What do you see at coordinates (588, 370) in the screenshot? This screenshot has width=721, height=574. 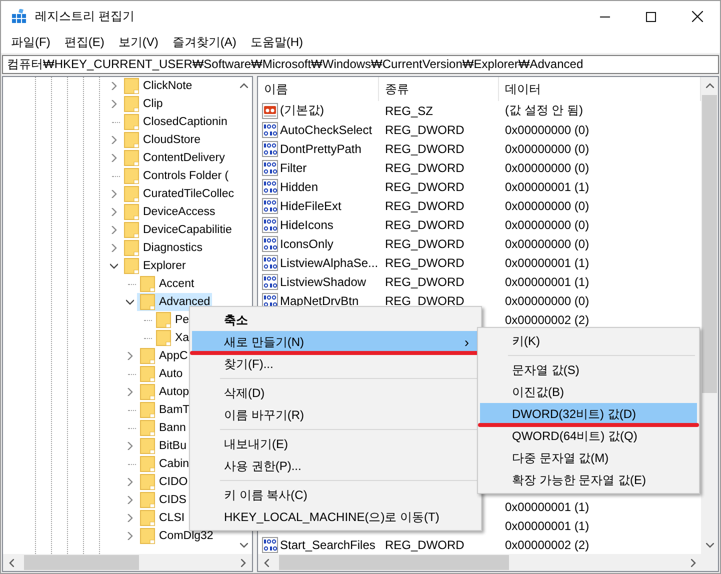 I see `menu-item: 문자열 값(S)` at bounding box center [588, 370].